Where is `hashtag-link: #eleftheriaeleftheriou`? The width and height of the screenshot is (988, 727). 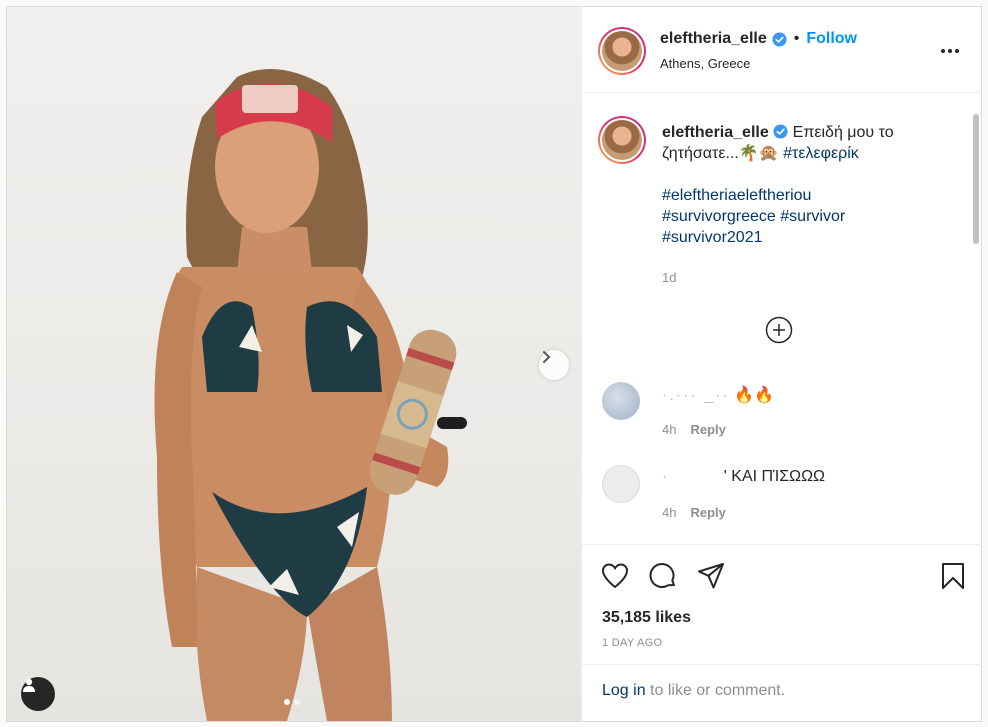
hashtag-link: #eleftheriaeleftheriou is located at coordinates (736, 195).